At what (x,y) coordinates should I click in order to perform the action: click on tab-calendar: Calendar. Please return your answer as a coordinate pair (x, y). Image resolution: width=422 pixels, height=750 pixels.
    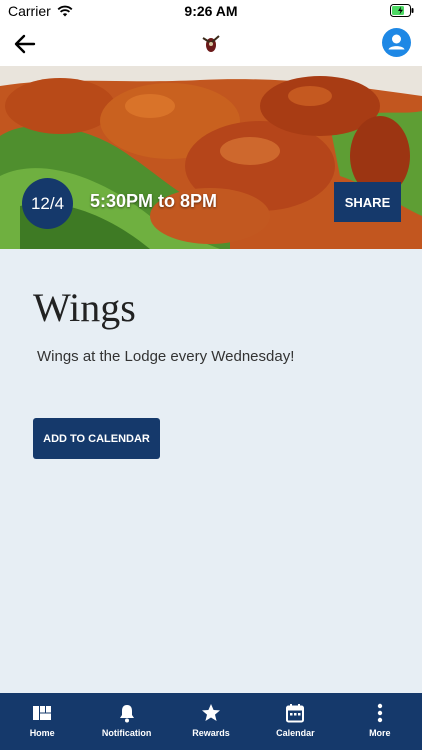
    Looking at the image, I should click on (295, 721).